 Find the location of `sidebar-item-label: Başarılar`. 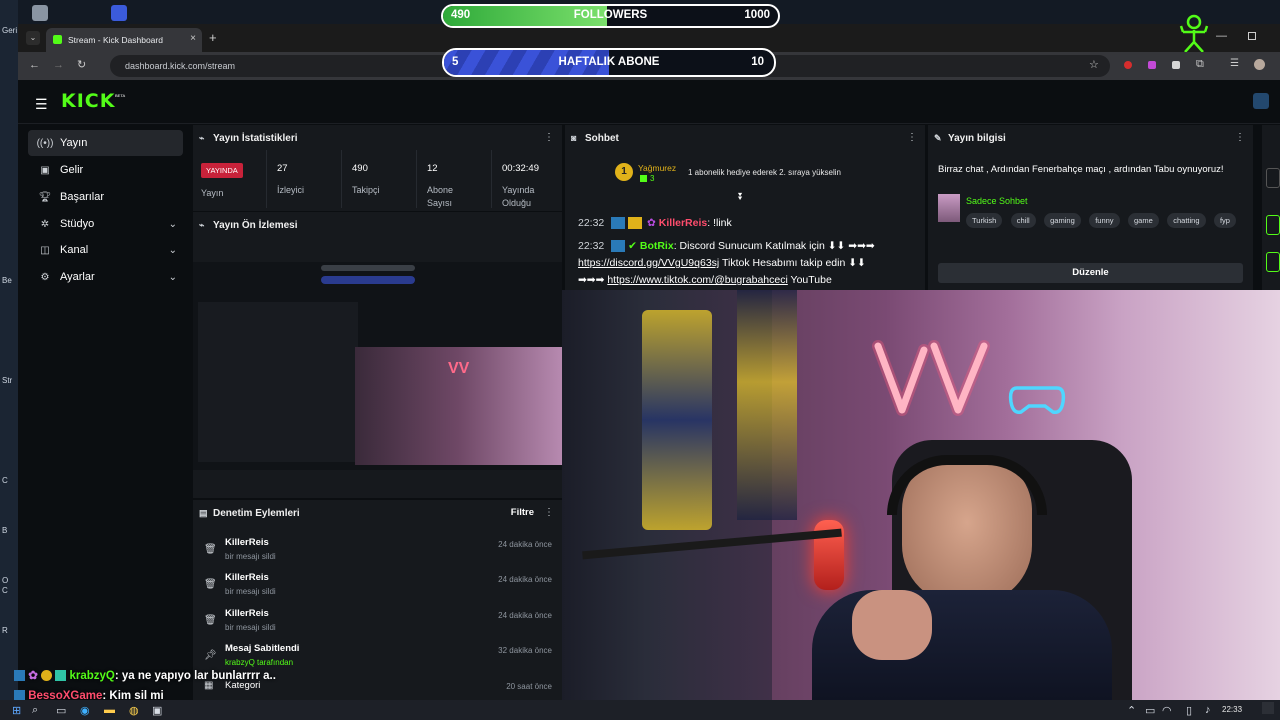

sidebar-item-label: Başarılar is located at coordinates (82, 197).